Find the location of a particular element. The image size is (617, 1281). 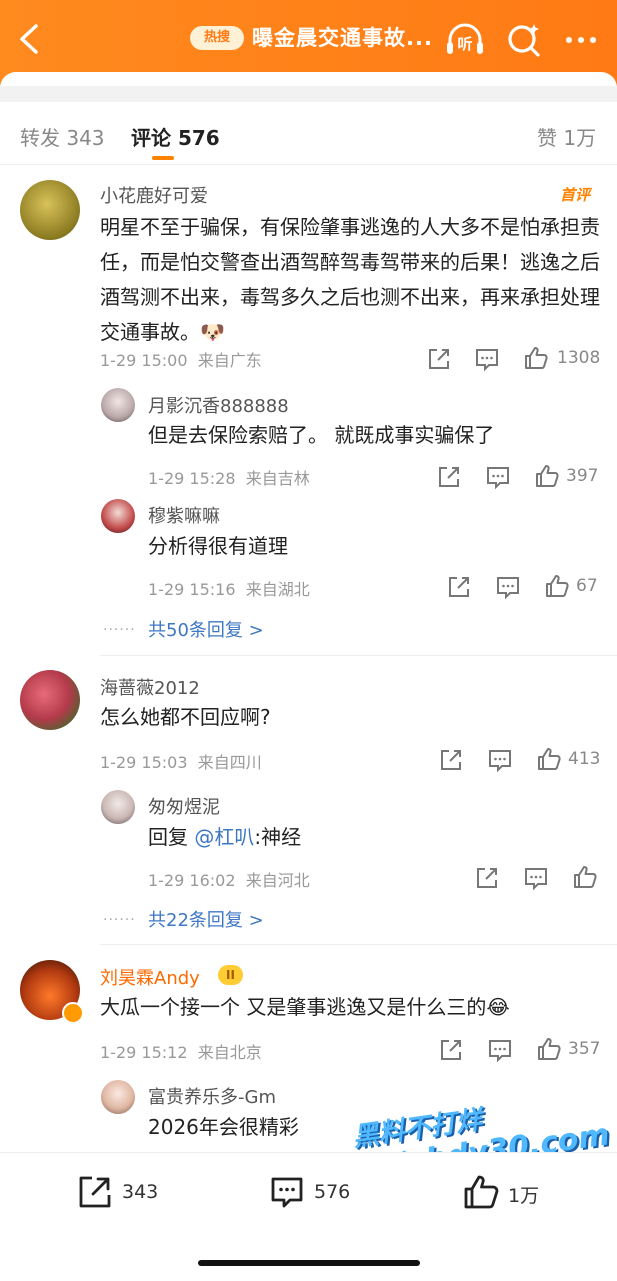

search-icon is located at coordinates (524, 40).